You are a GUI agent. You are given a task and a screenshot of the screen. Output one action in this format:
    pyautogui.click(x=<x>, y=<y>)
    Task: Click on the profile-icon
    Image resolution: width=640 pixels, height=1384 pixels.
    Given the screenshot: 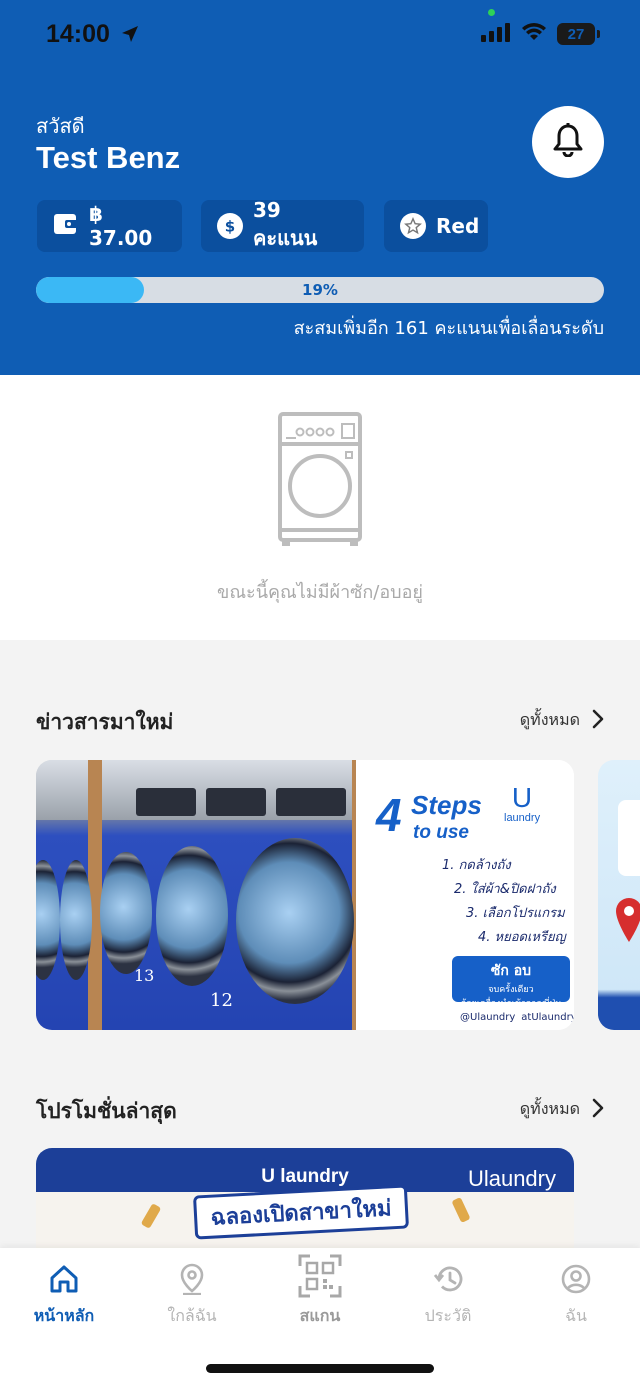 What is the action you would take?
    pyautogui.click(x=576, y=1279)
    